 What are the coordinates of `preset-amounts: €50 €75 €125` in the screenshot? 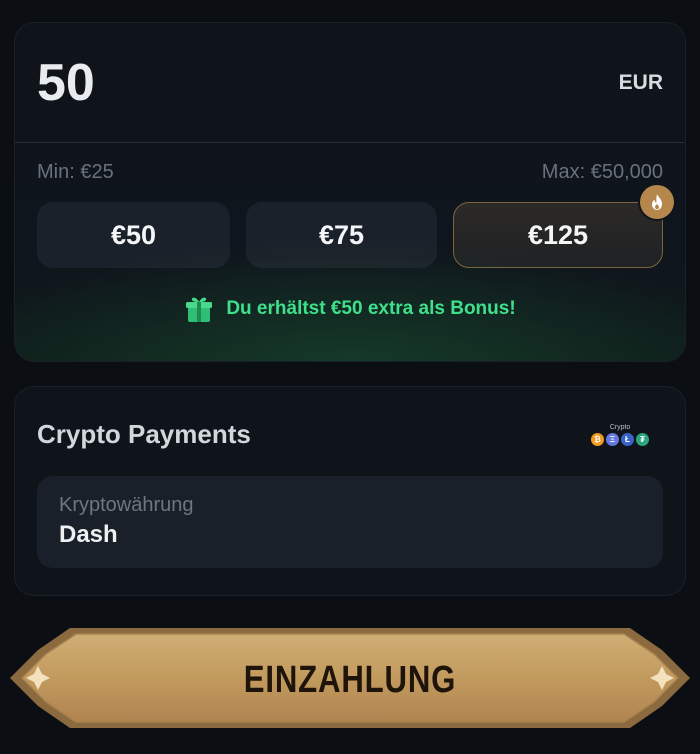 It's located at (350, 226).